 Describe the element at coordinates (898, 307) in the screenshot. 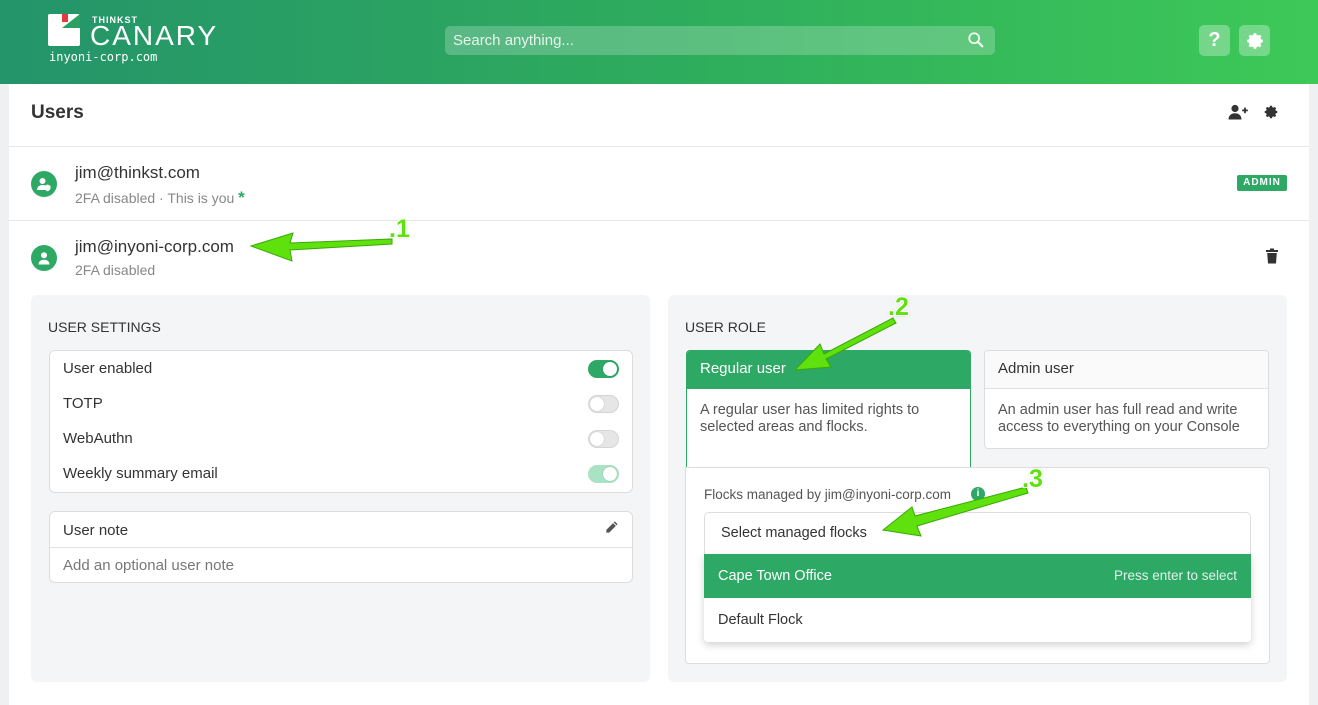

I see `annotation-label-2: .2` at that location.